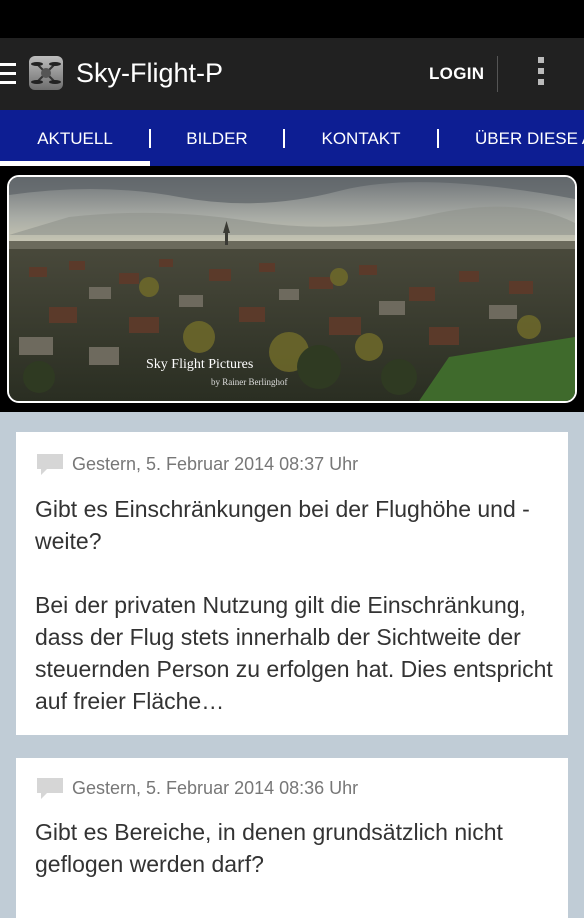  I want to click on action-bar: Sky-Flight-P LOGIN, so click(292, 74).